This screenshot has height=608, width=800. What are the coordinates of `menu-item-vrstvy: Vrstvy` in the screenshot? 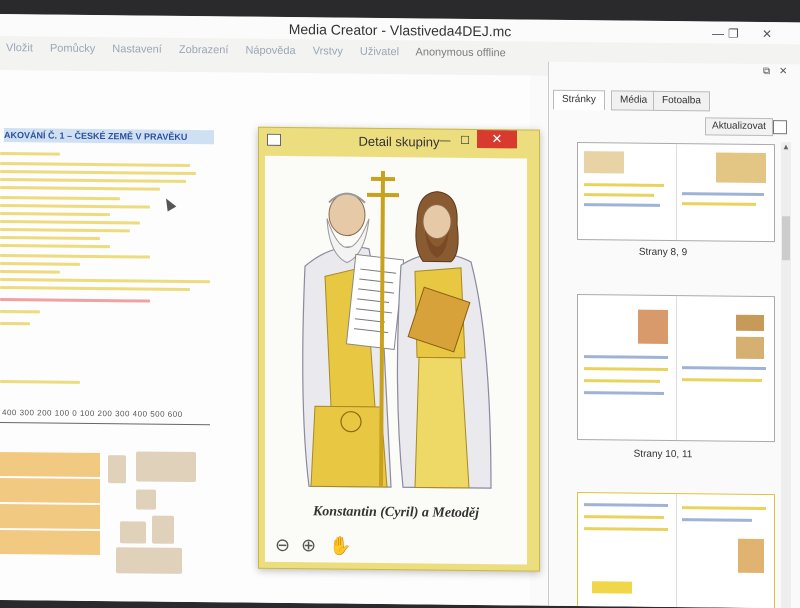 It's located at (328, 51).